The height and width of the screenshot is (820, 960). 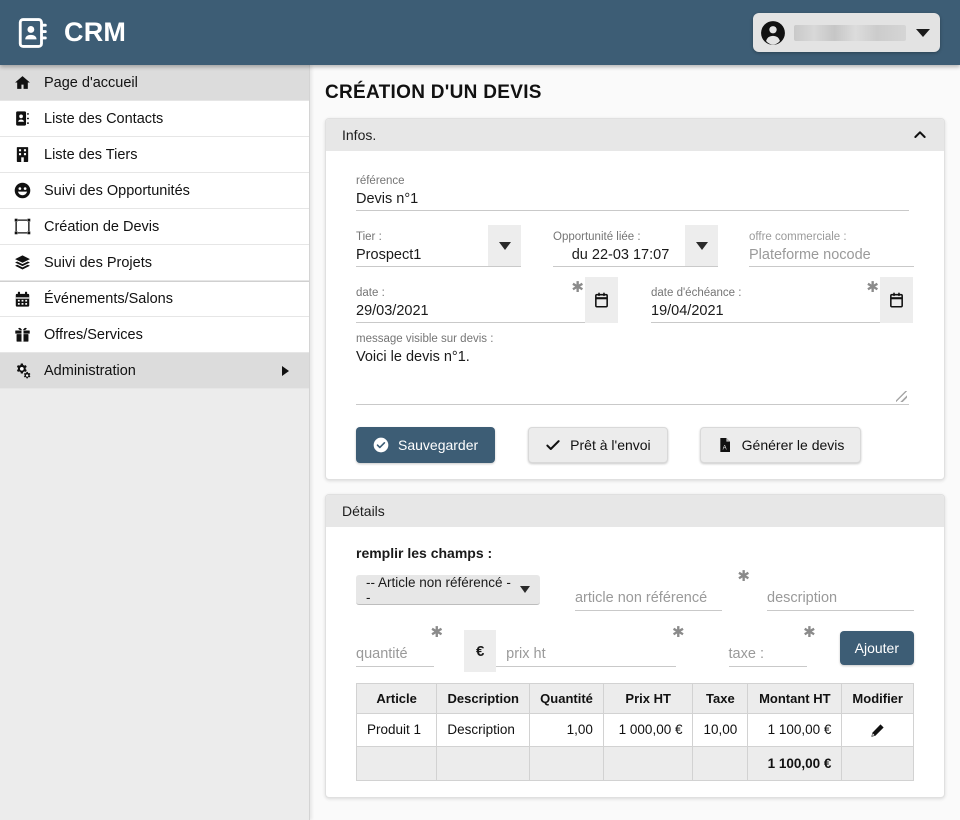 What do you see at coordinates (424, 553) in the screenshot?
I see `fill-fields-label: remplir les champs :` at bounding box center [424, 553].